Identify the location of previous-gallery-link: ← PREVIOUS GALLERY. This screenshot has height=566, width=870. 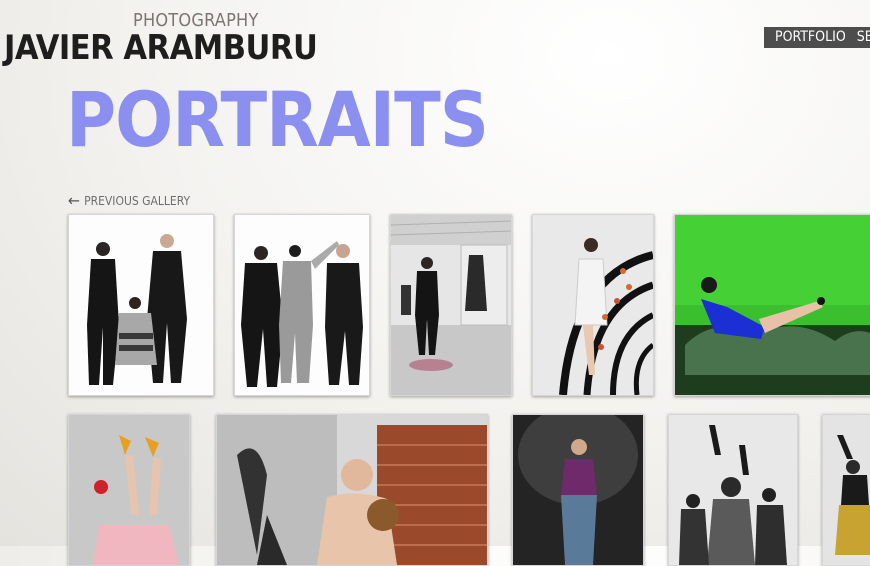
(129, 200).